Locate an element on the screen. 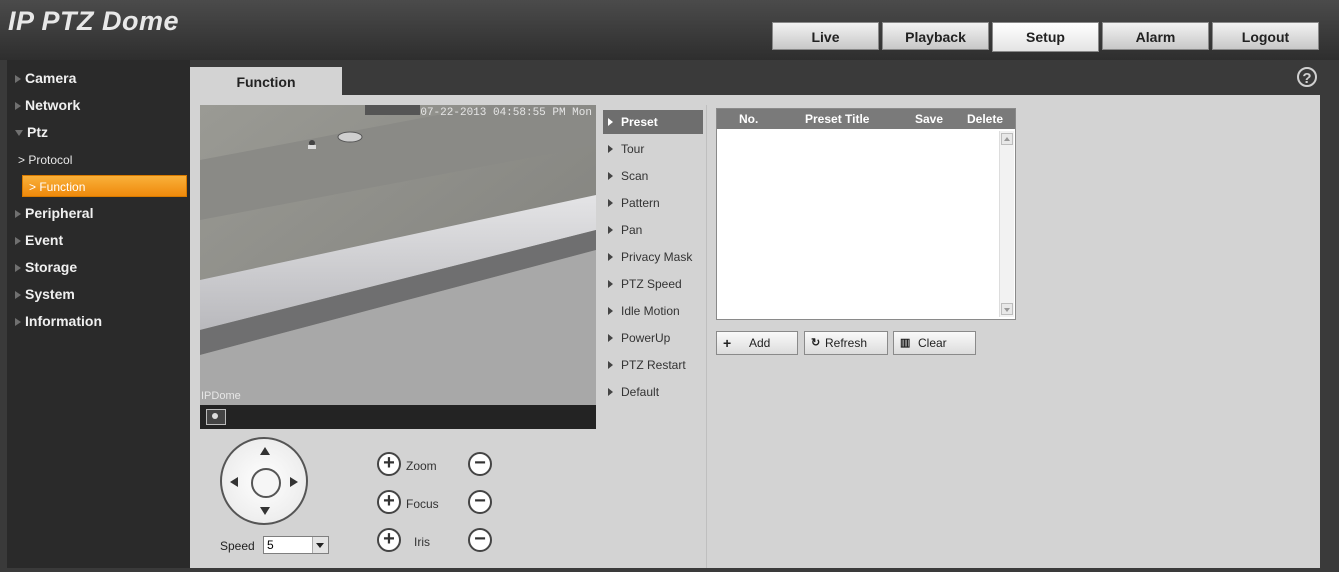 The image size is (1339, 572). column-header-delete: Delete is located at coordinates (985, 119).